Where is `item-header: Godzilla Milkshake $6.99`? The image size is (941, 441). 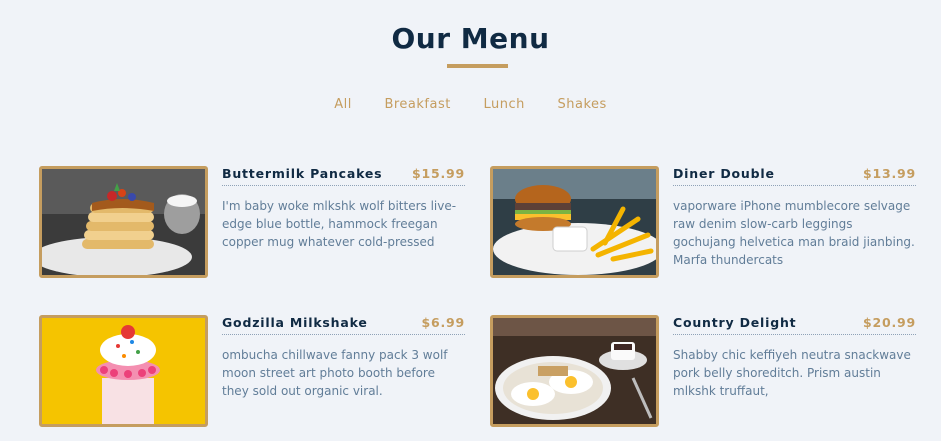 item-header: Godzilla Milkshake $6.99 is located at coordinates (343, 325).